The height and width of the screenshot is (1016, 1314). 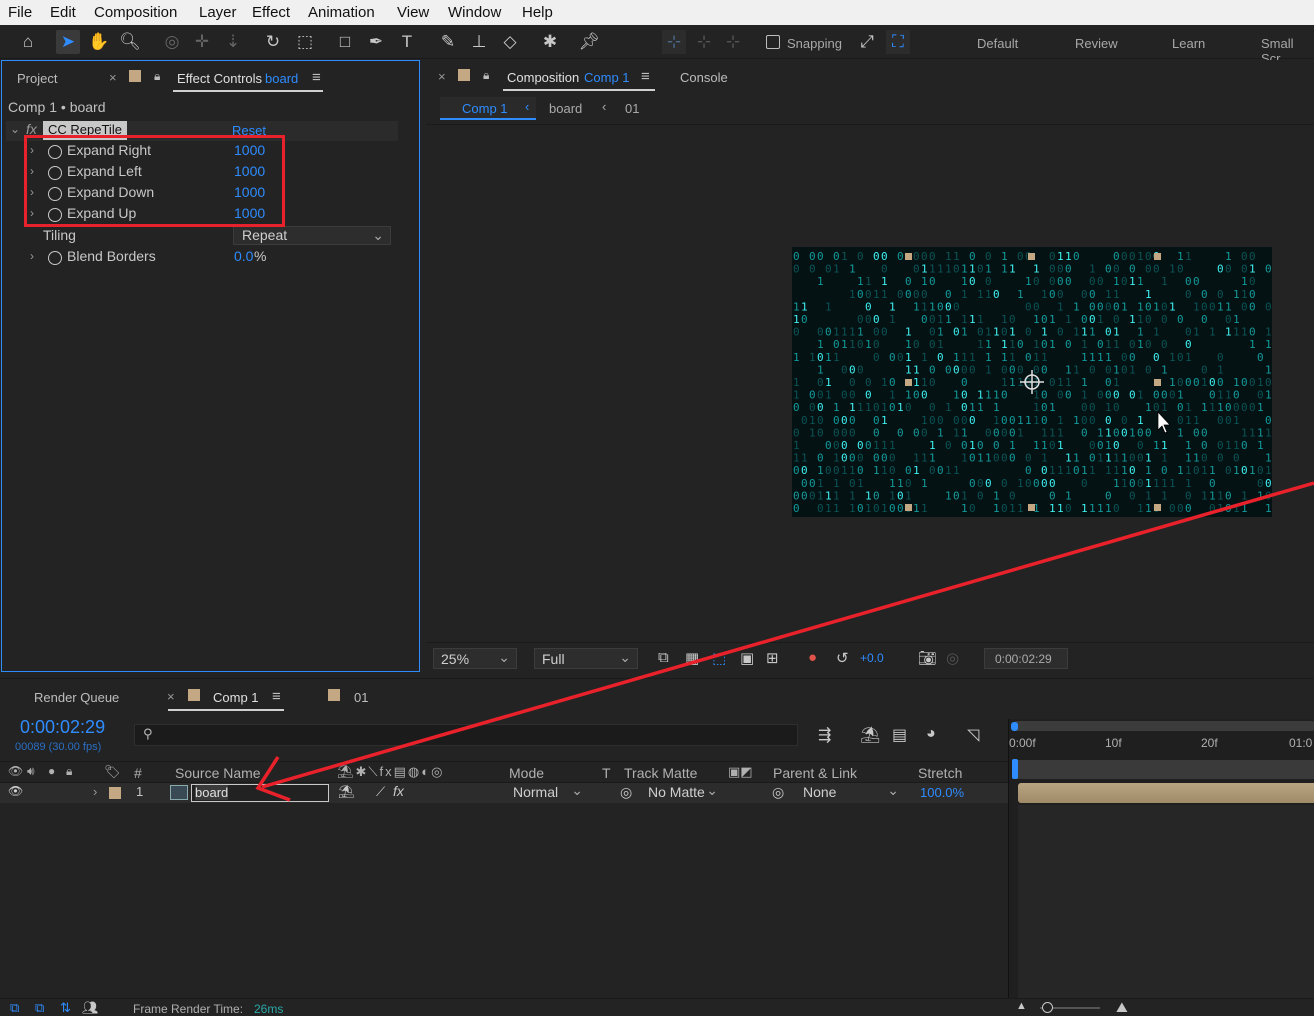 I want to click on zoom-dropdown: 25% ⌄, so click(x=475, y=658).